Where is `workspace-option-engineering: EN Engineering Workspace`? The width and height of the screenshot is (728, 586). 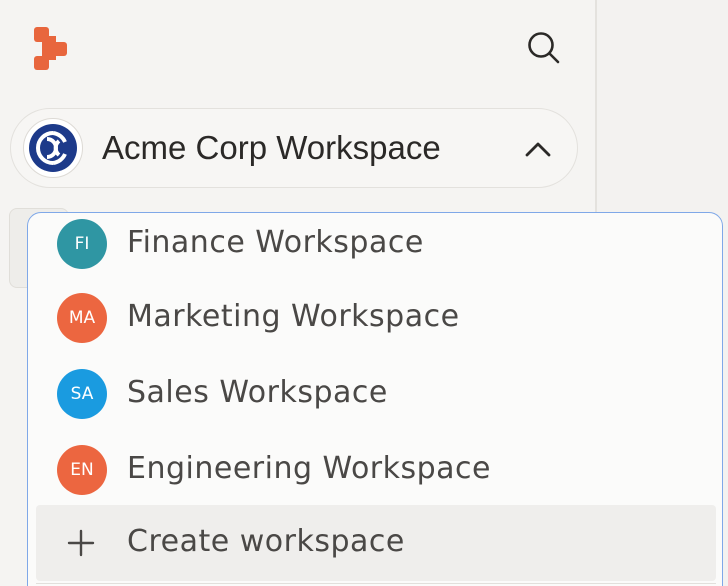 workspace-option-engineering: EN Engineering Workspace is located at coordinates (376, 470).